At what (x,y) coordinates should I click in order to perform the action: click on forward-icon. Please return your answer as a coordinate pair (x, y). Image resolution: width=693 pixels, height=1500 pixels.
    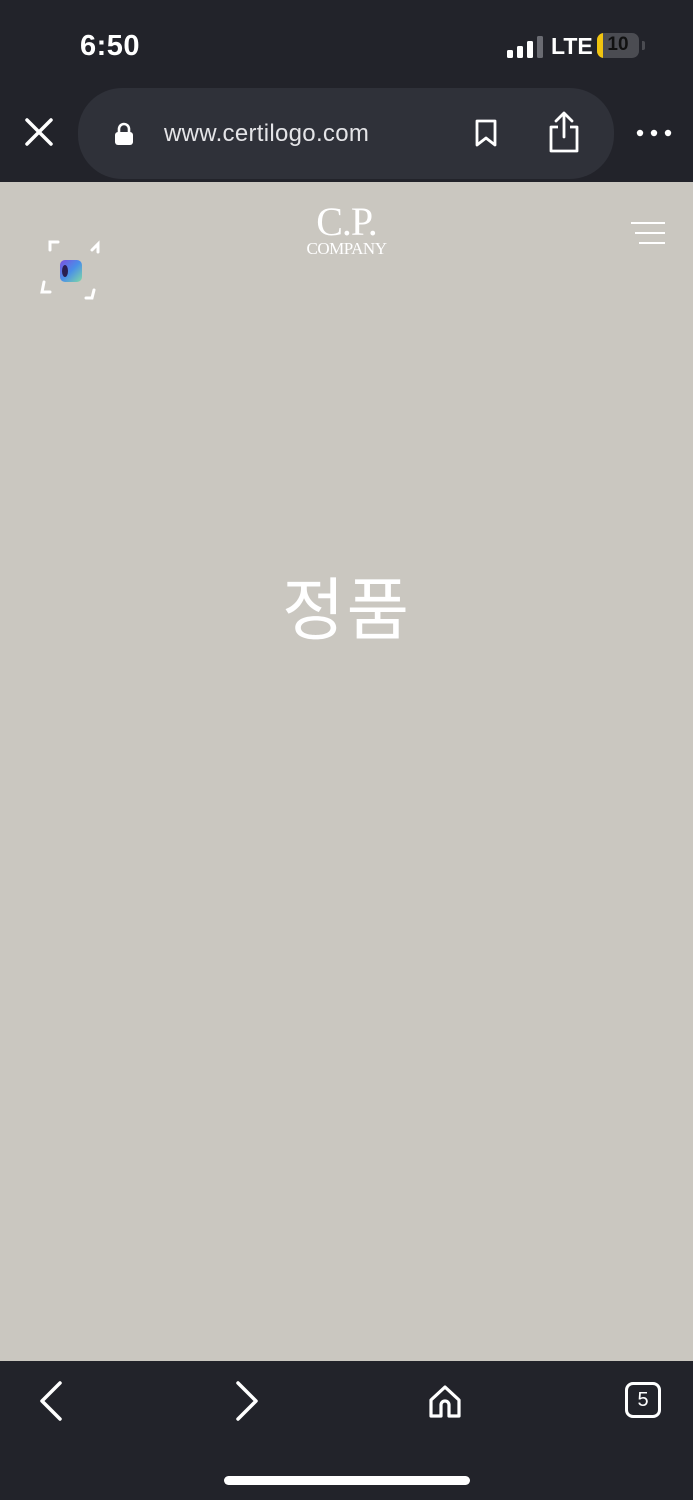
    Looking at the image, I should click on (247, 1401).